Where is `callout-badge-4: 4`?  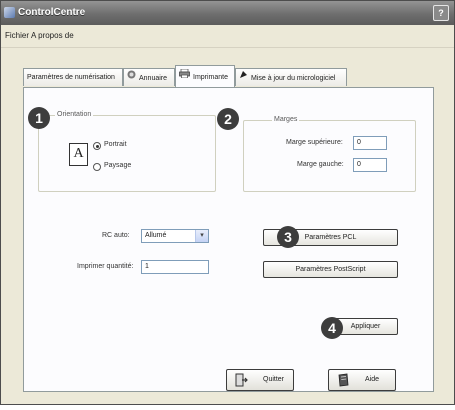
callout-badge-4: 4 is located at coordinates (332, 328).